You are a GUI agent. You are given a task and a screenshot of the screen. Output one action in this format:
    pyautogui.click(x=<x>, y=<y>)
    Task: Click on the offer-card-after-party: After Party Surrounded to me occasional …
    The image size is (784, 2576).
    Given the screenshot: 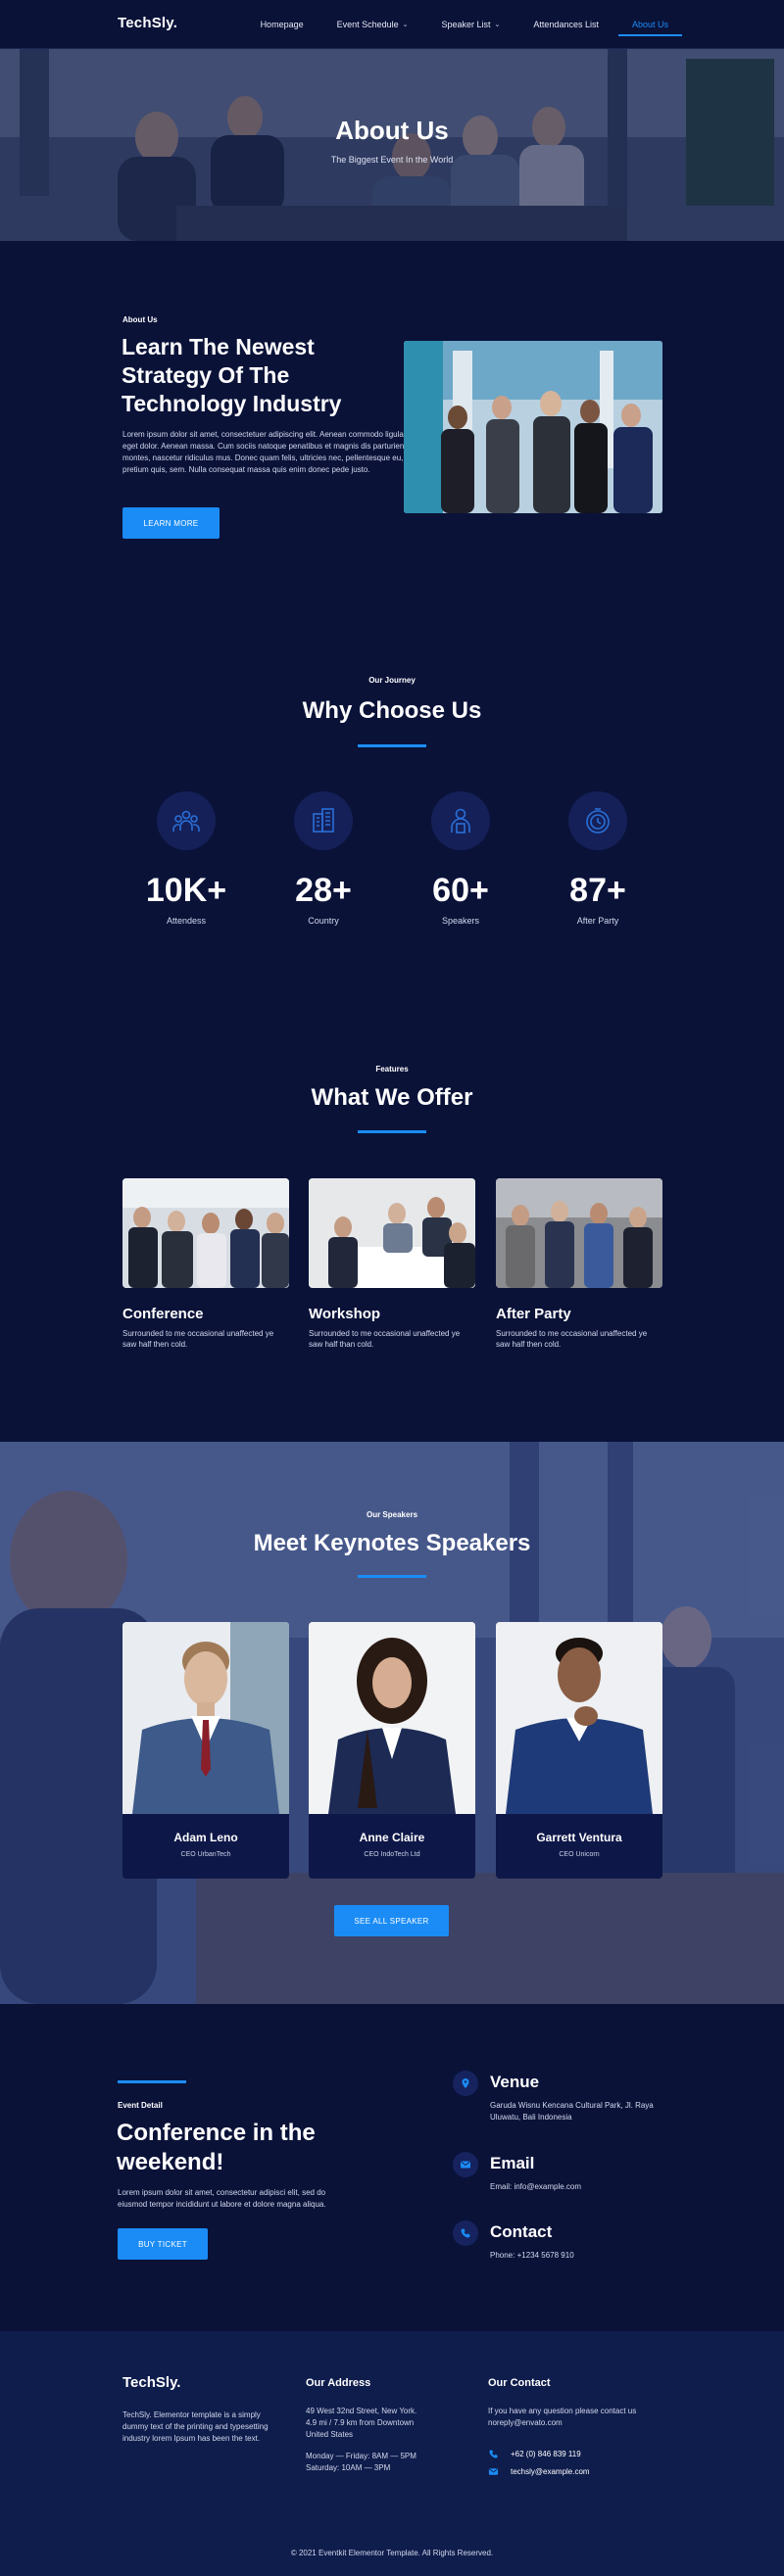 What is the action you would take?
    pyautogui.click(x=579, y=1264)
    